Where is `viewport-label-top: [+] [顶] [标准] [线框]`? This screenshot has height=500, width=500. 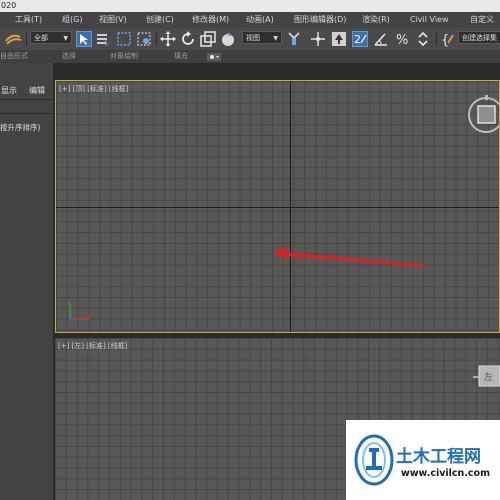
viewport-label-top: [+] [顶] [标准] [线框] is located at coordinates (93, 89).